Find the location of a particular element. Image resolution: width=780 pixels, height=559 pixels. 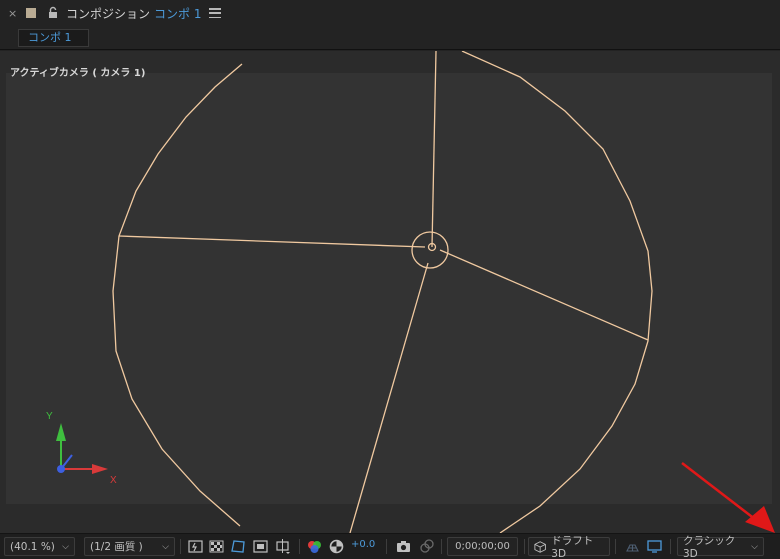

exposure-value: +0.0 is located at coordinates (363, 544).